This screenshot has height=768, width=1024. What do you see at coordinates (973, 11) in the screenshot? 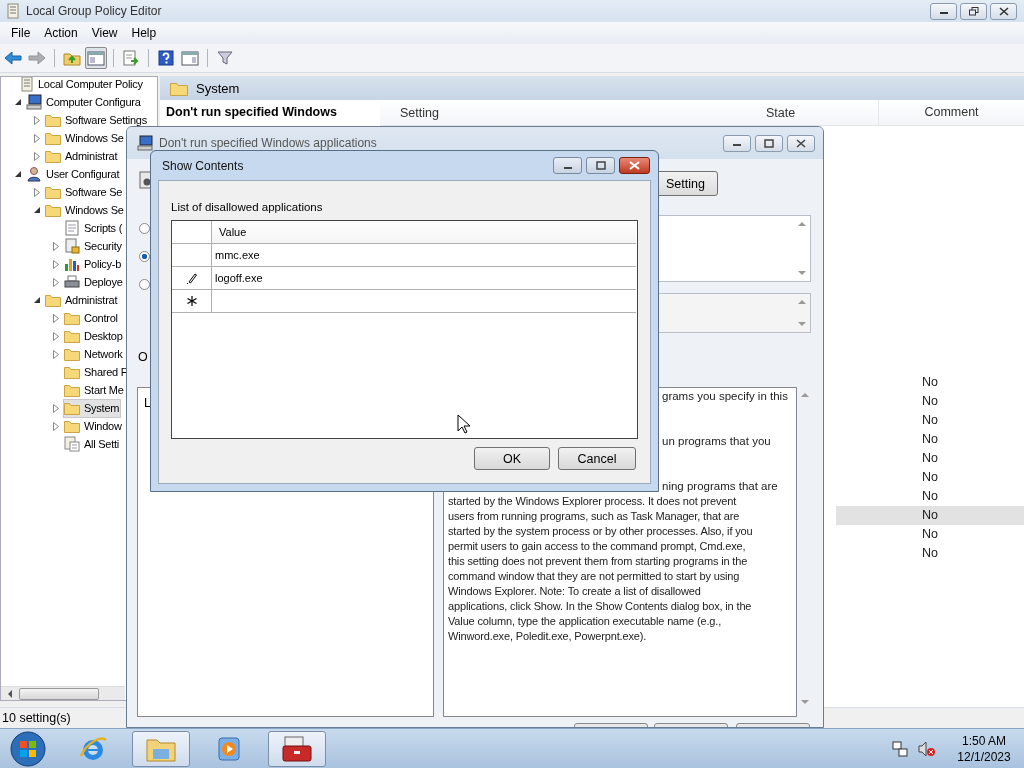
I see `restore-button` at bounding box center [973, 11].